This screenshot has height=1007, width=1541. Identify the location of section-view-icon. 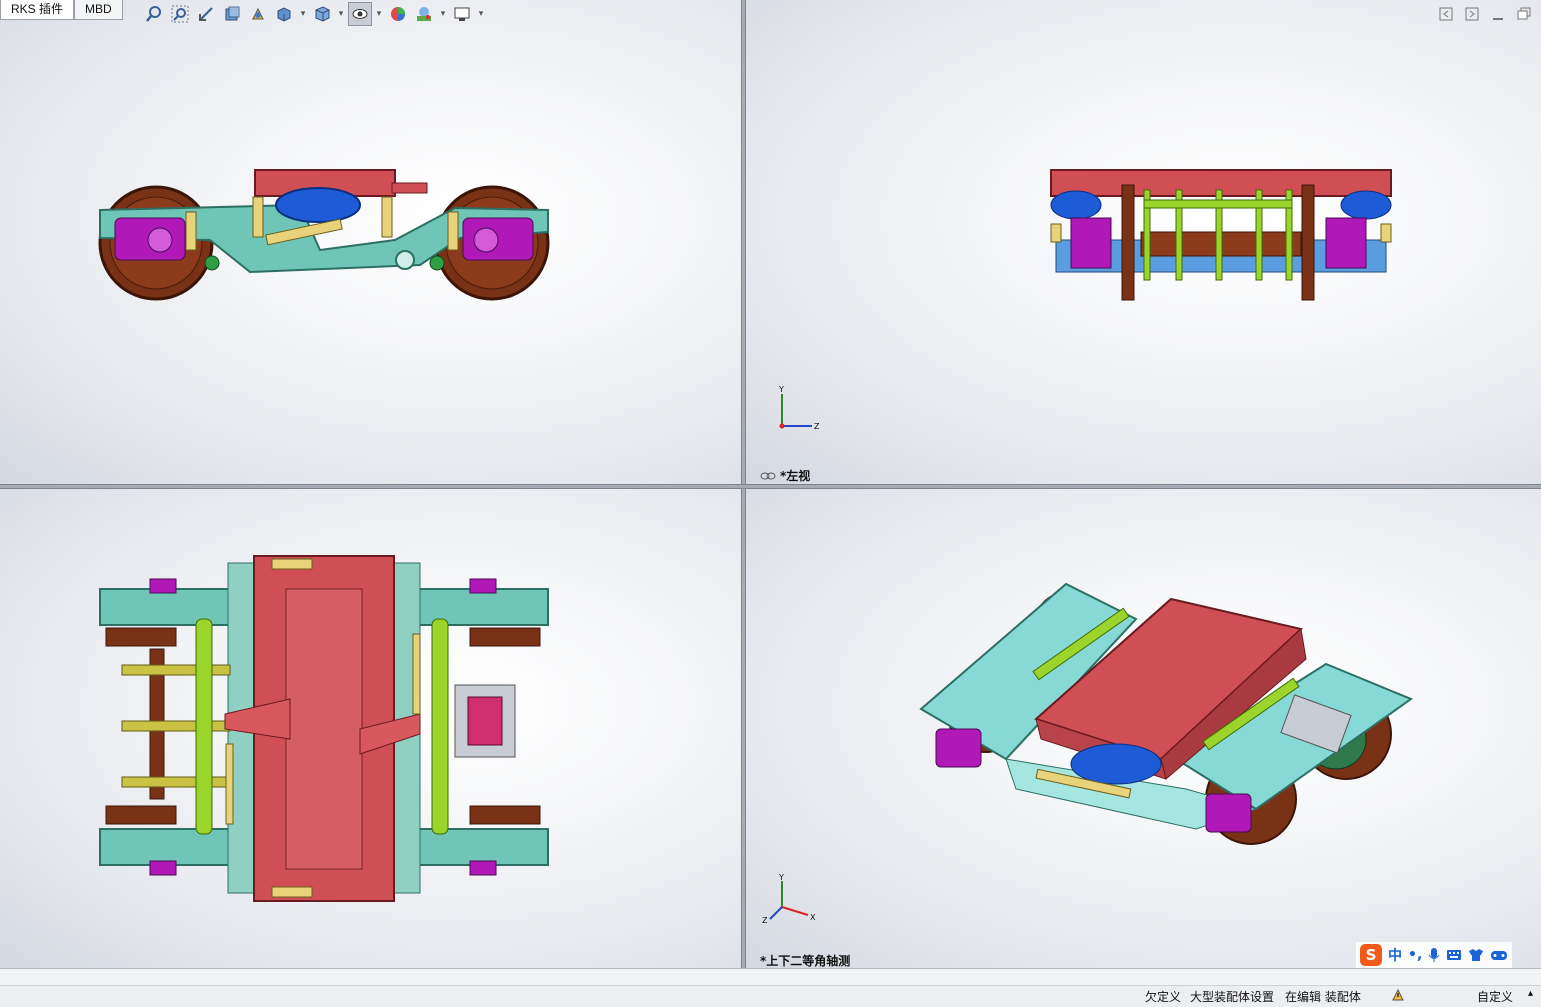
(232, 14).